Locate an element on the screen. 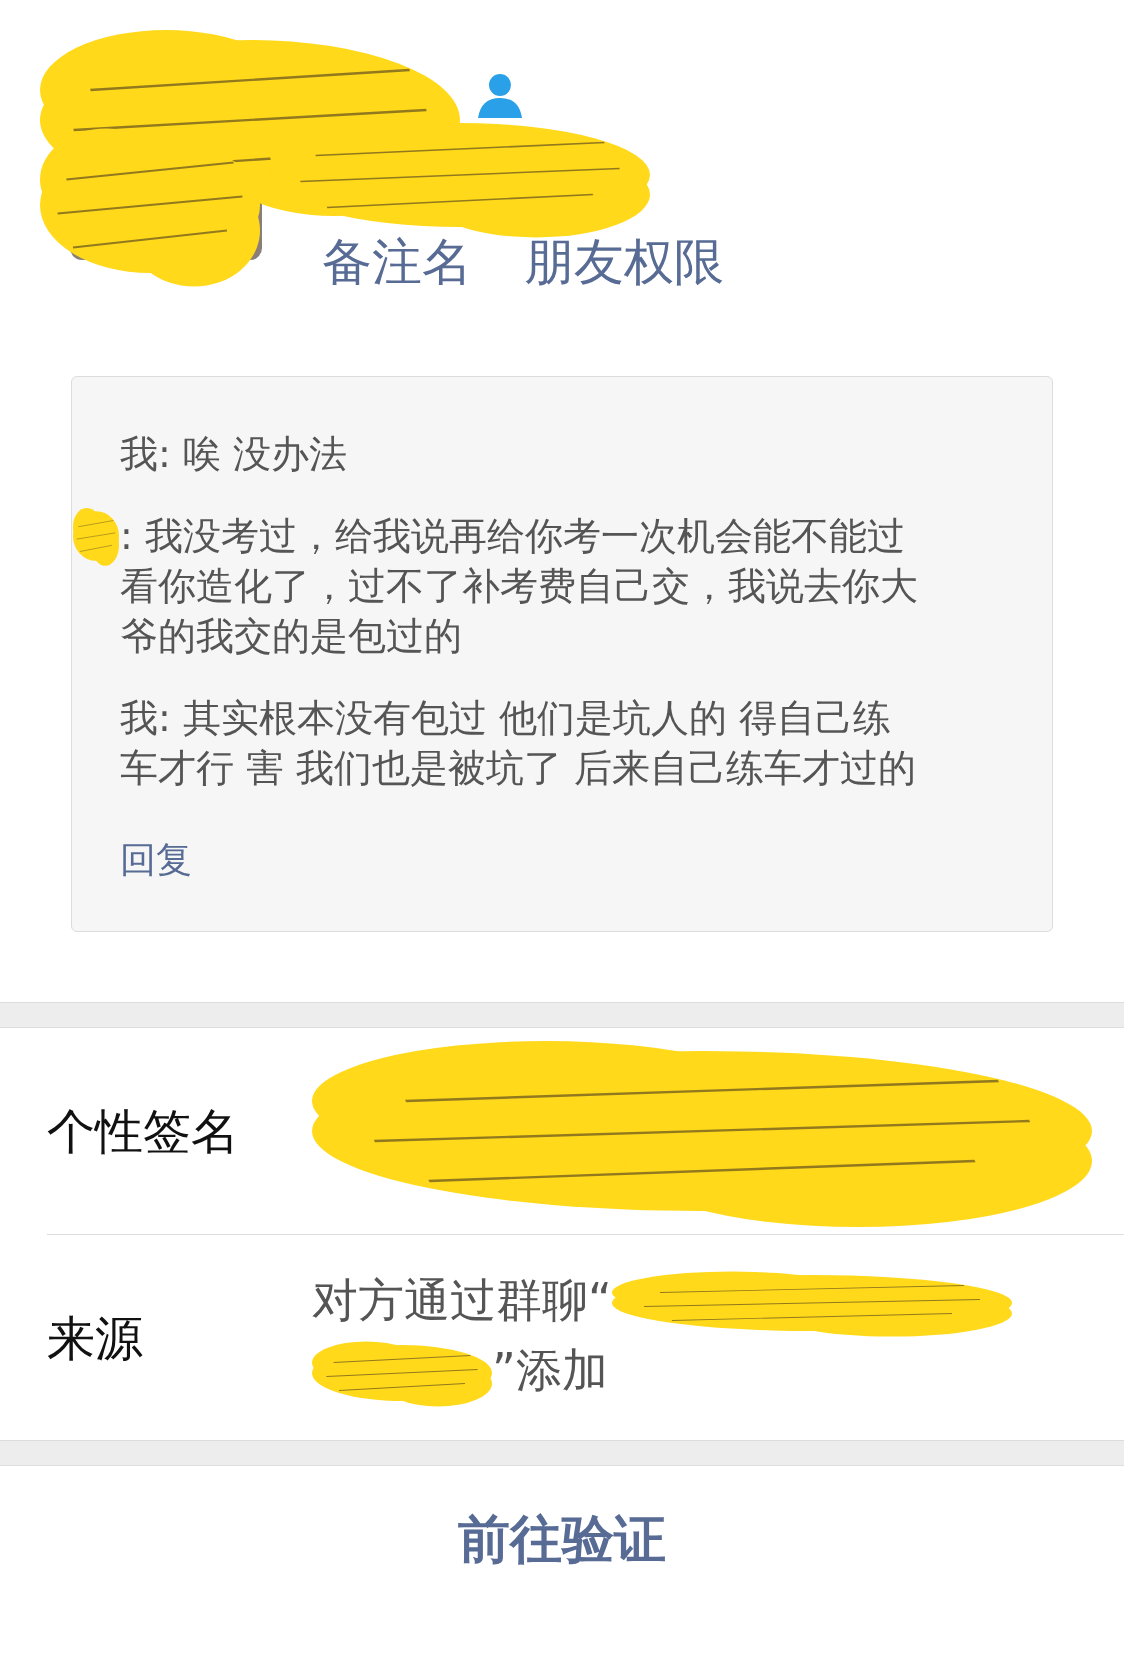  row-label: 个性签名 is located at coordinates (143, 1131).